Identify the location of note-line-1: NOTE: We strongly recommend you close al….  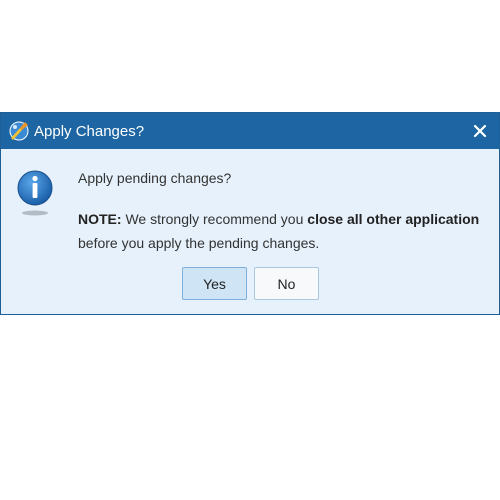
(278, 219).